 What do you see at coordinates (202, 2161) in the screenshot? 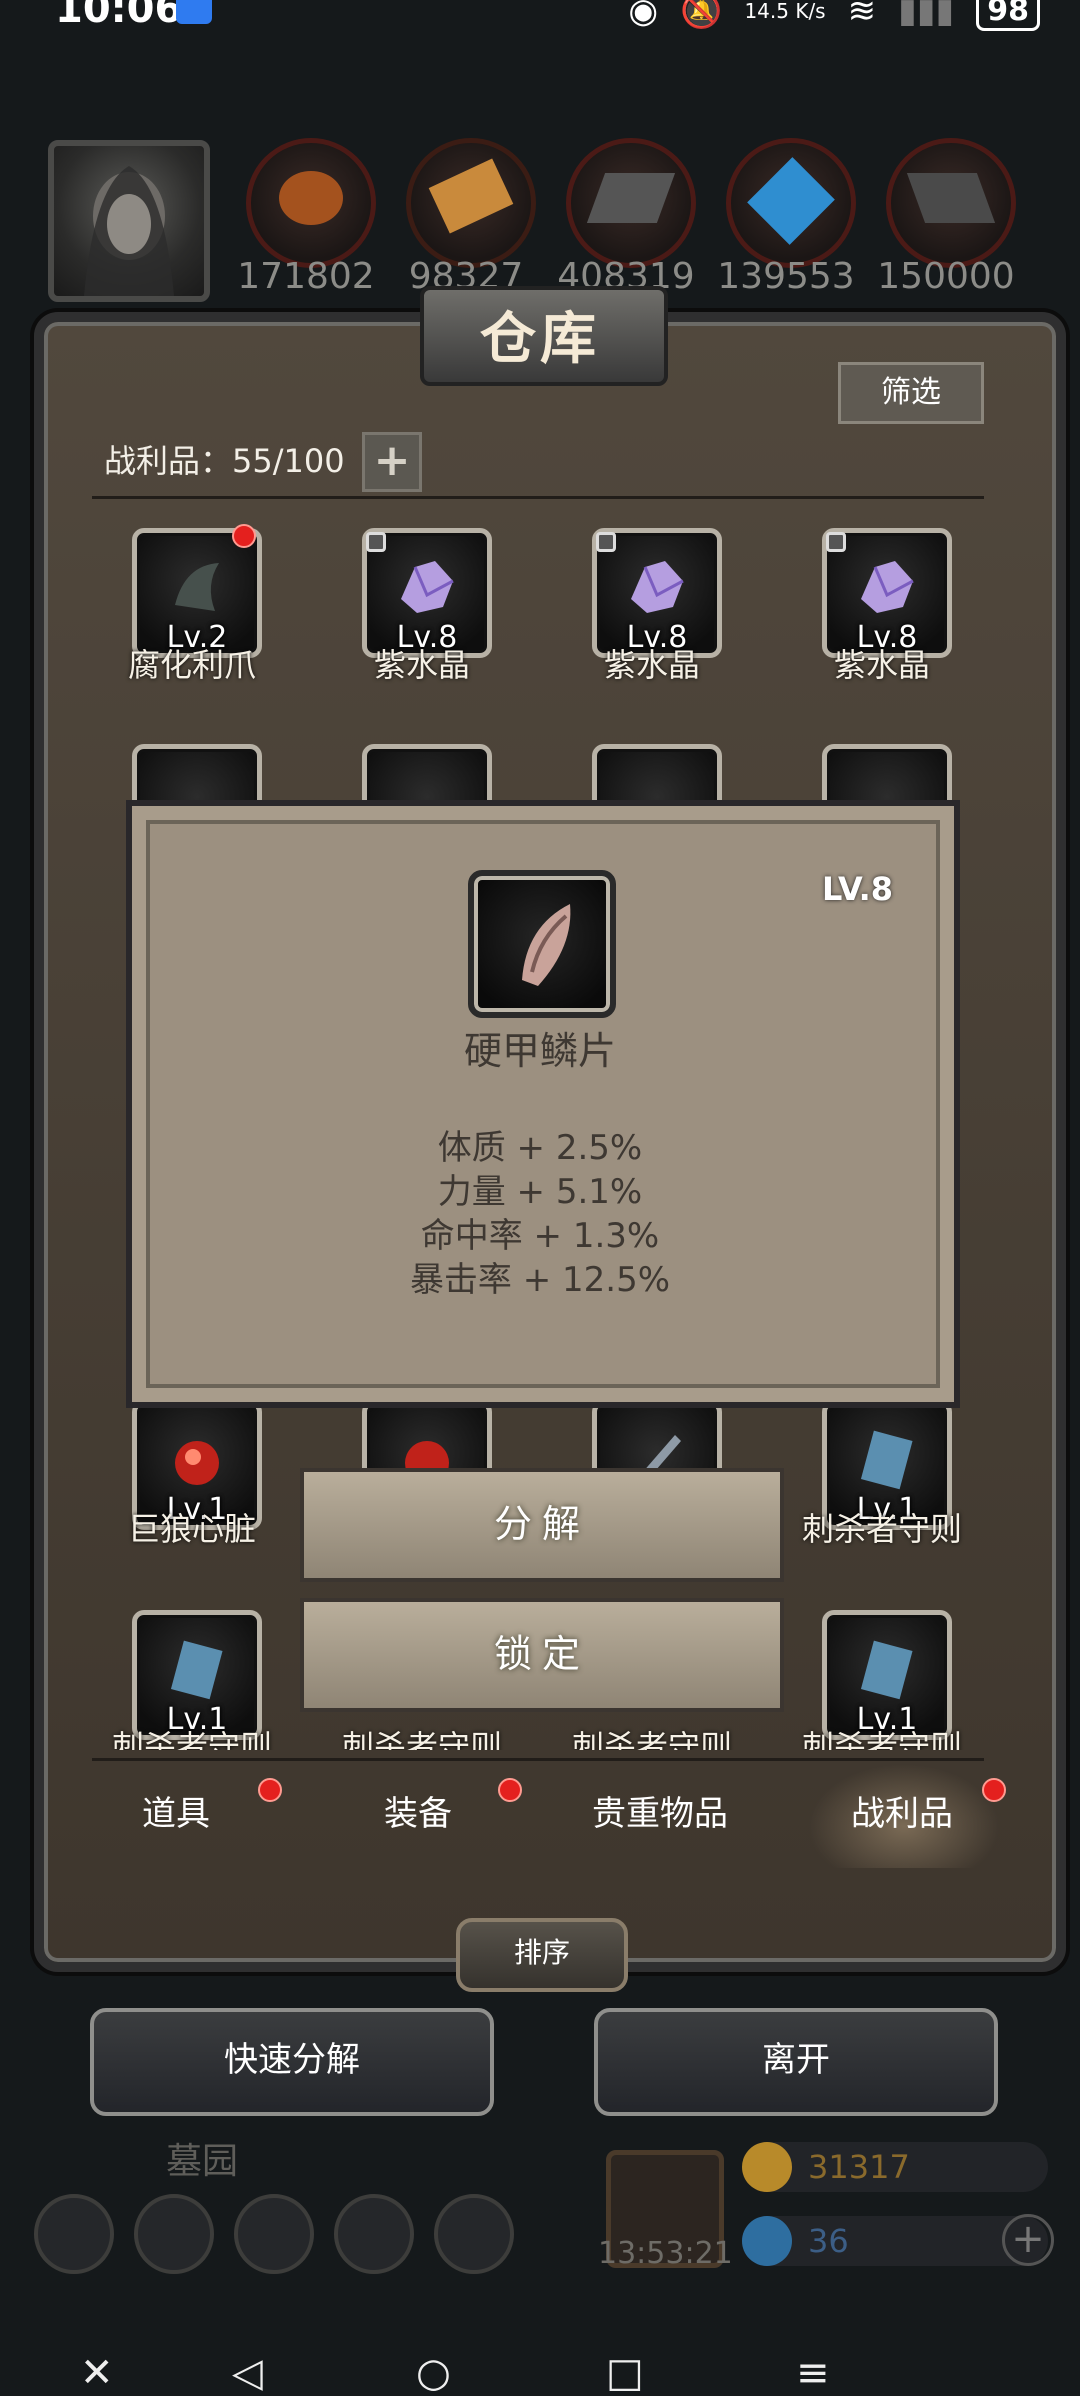
I see `location-label: 墓园` at bounding box center [202, 2161].